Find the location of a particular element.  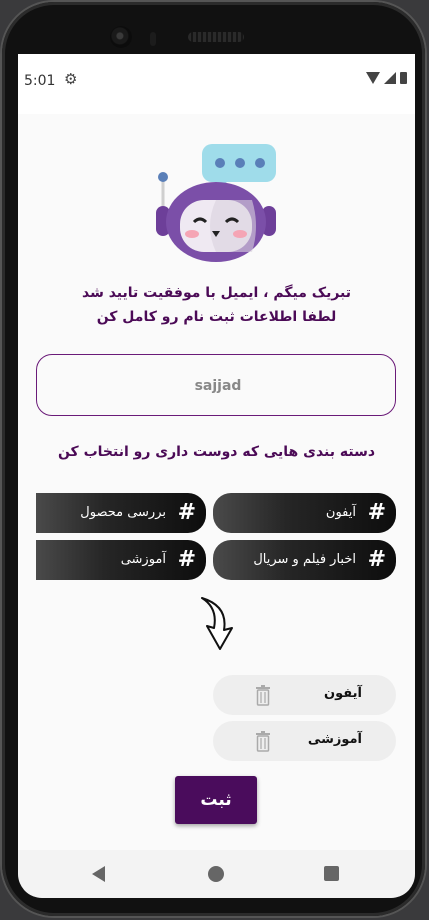

category-chip-product-review: # بررسی محصول is located at coordinates (121, 513).